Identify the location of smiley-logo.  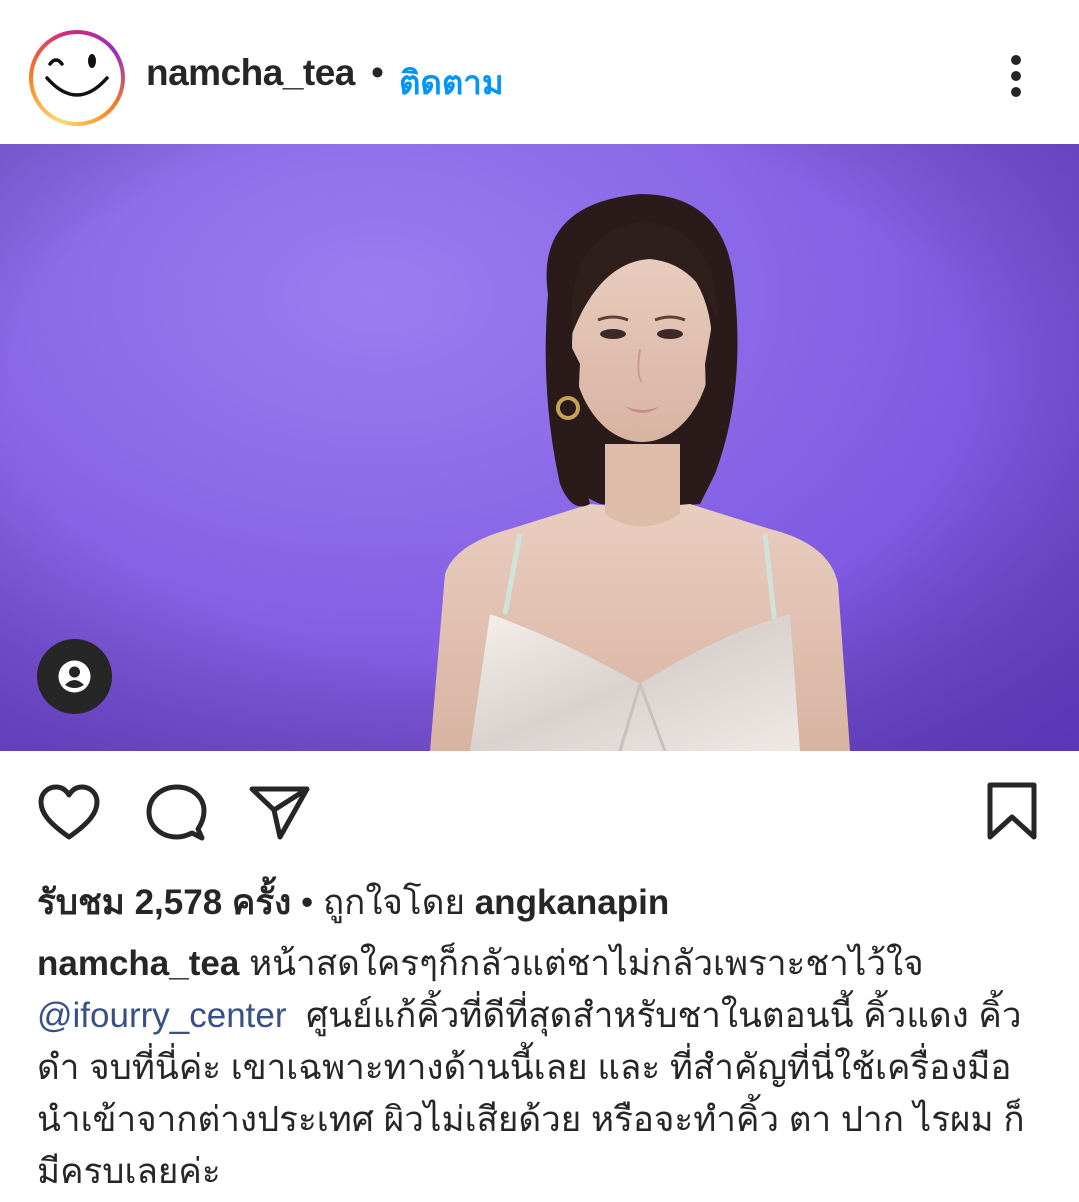
(77, 75).